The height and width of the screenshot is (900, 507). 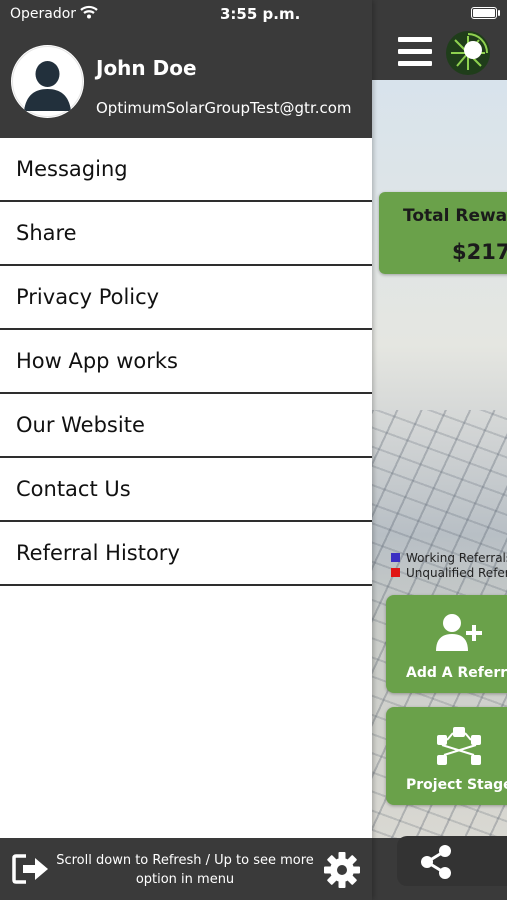 What do you see at coordinates (456, 785) in the screenshot?
I see `project-stages-label: Project Stages` at bounding box center [456, 785].